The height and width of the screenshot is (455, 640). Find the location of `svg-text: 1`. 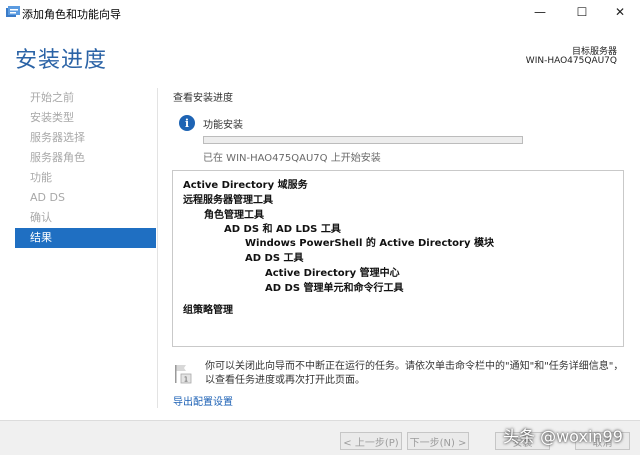

svg-text: 1 is located at coordinates (186, 380).